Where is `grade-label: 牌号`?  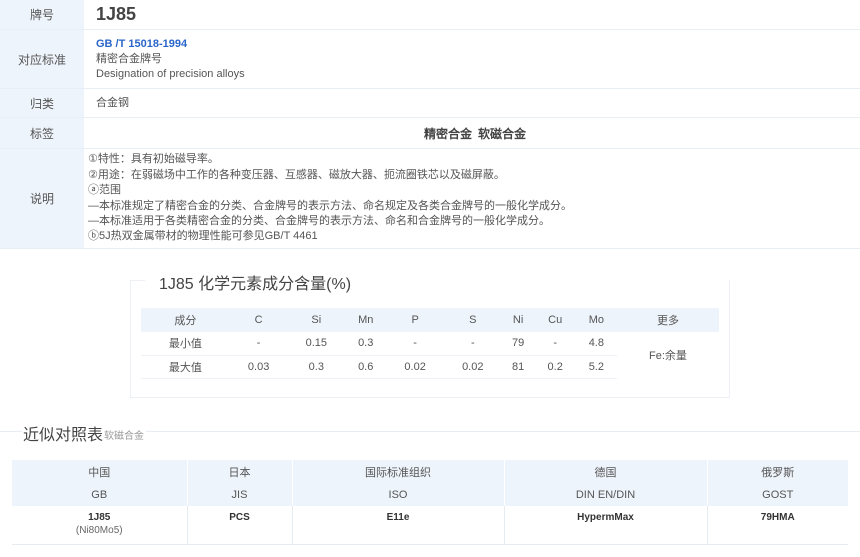
grade-label: 牌号 is located at coordinates (42, 14).